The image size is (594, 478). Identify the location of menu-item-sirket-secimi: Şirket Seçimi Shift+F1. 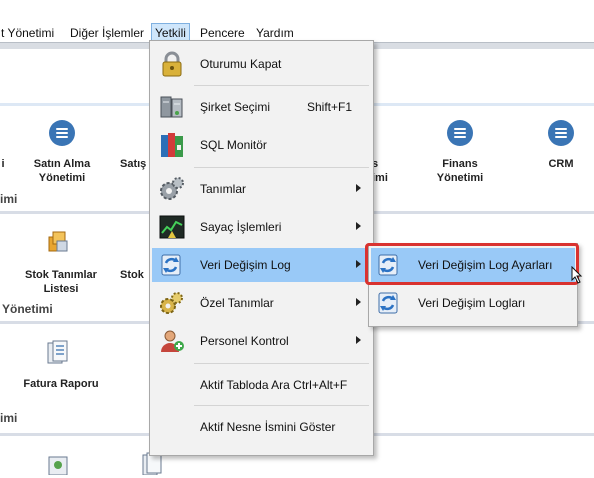
(261, 107).